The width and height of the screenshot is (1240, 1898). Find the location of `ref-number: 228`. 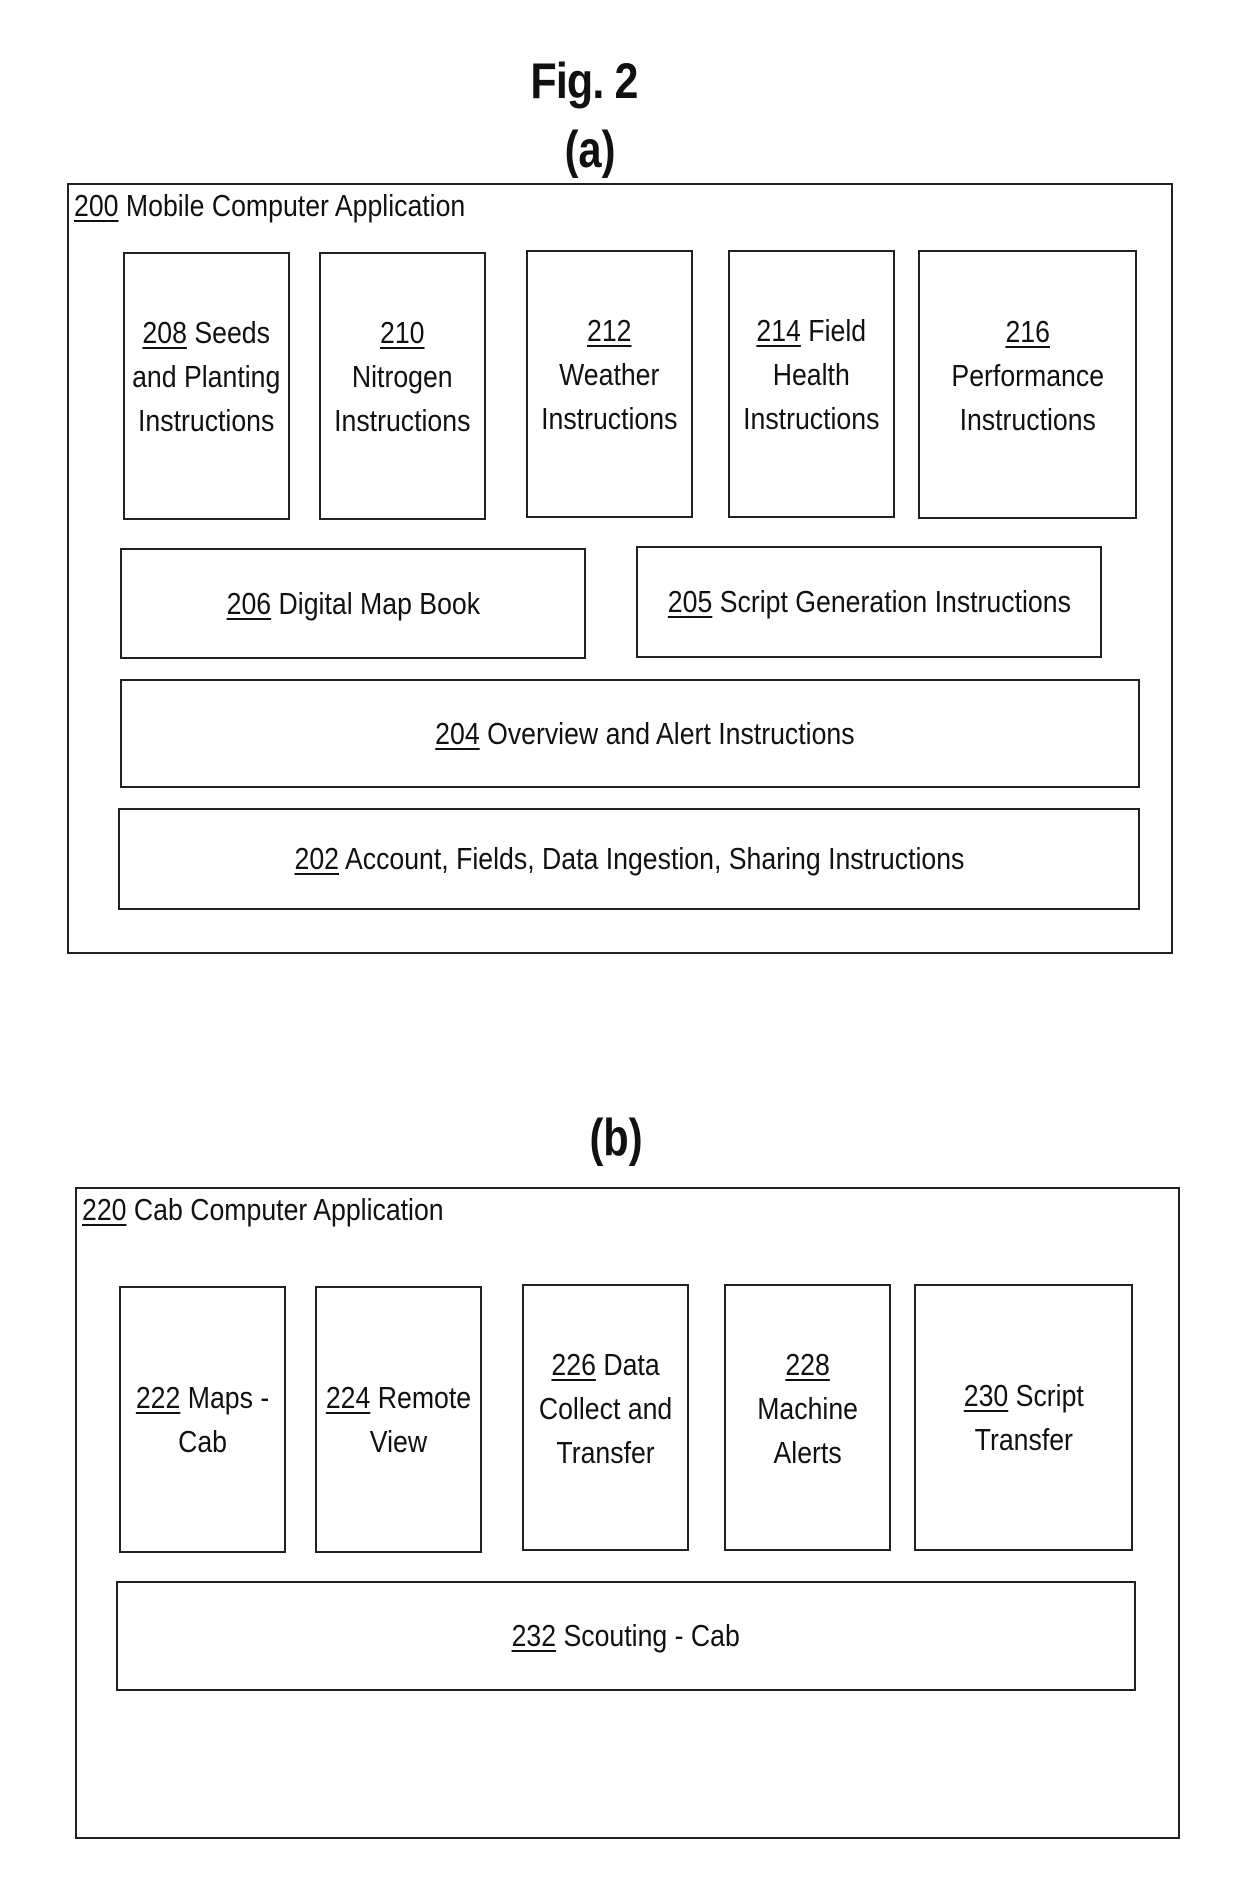

ref-number: 228 is located at coordinates (807, 1364).